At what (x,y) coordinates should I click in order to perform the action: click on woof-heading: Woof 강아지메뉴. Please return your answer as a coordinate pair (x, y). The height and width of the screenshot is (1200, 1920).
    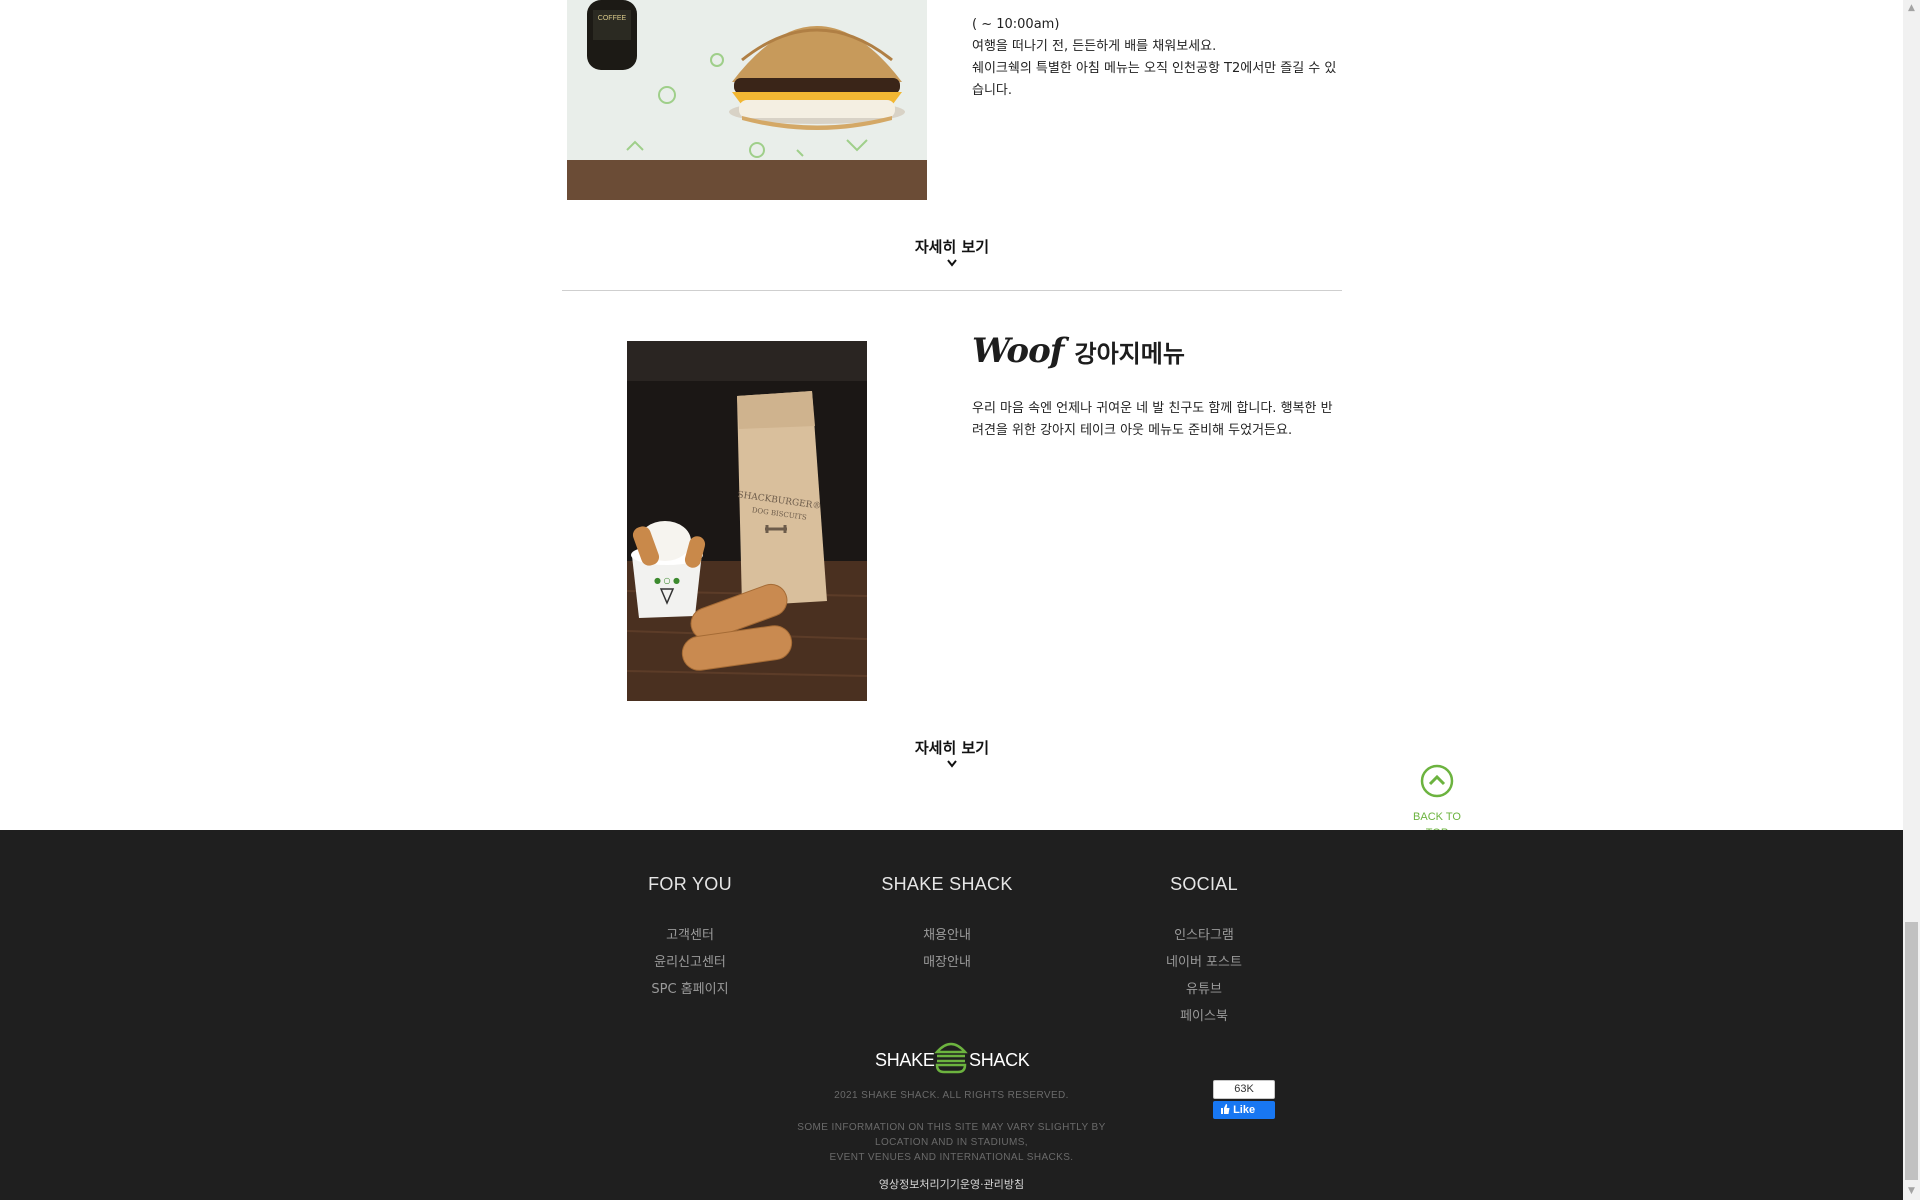
    Looking at the image, I should click on (1078, 356).